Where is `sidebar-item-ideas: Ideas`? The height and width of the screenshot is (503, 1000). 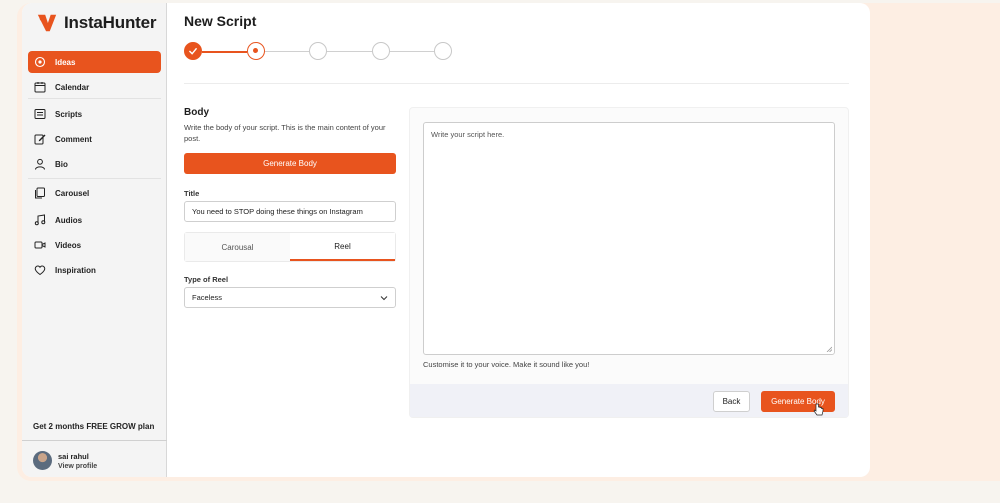 sidebar-item-ideas: Ideas is located at coordinates (94, 62).